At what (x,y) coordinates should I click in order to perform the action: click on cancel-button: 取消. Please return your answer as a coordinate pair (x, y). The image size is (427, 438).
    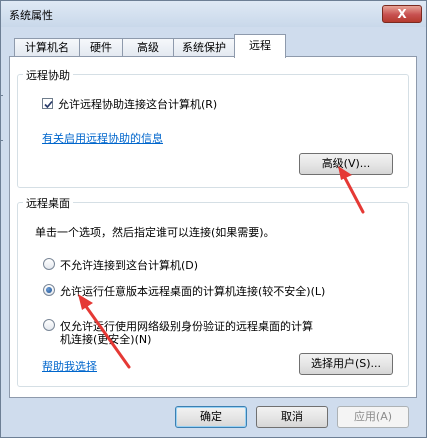
    Looking at the image, I should click on (292, 417).